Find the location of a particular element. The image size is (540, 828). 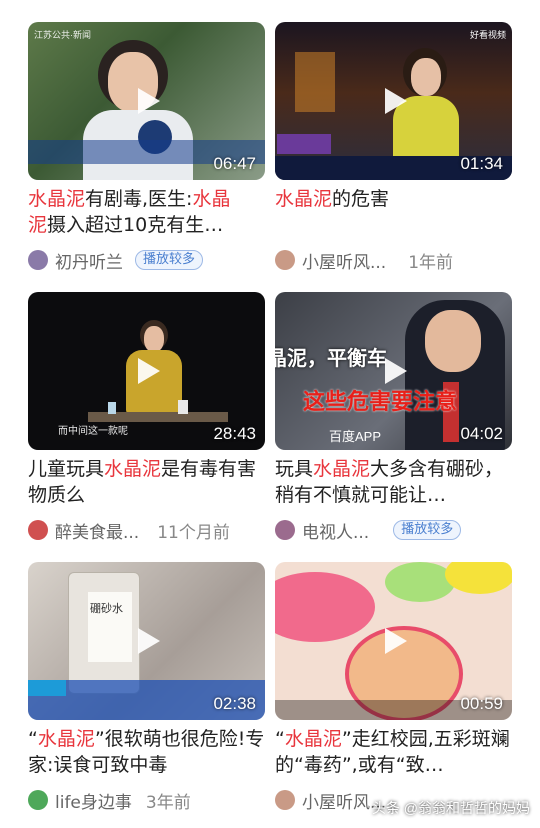

video-thumbnail: 00:59 is located at coordinates (393, 641).